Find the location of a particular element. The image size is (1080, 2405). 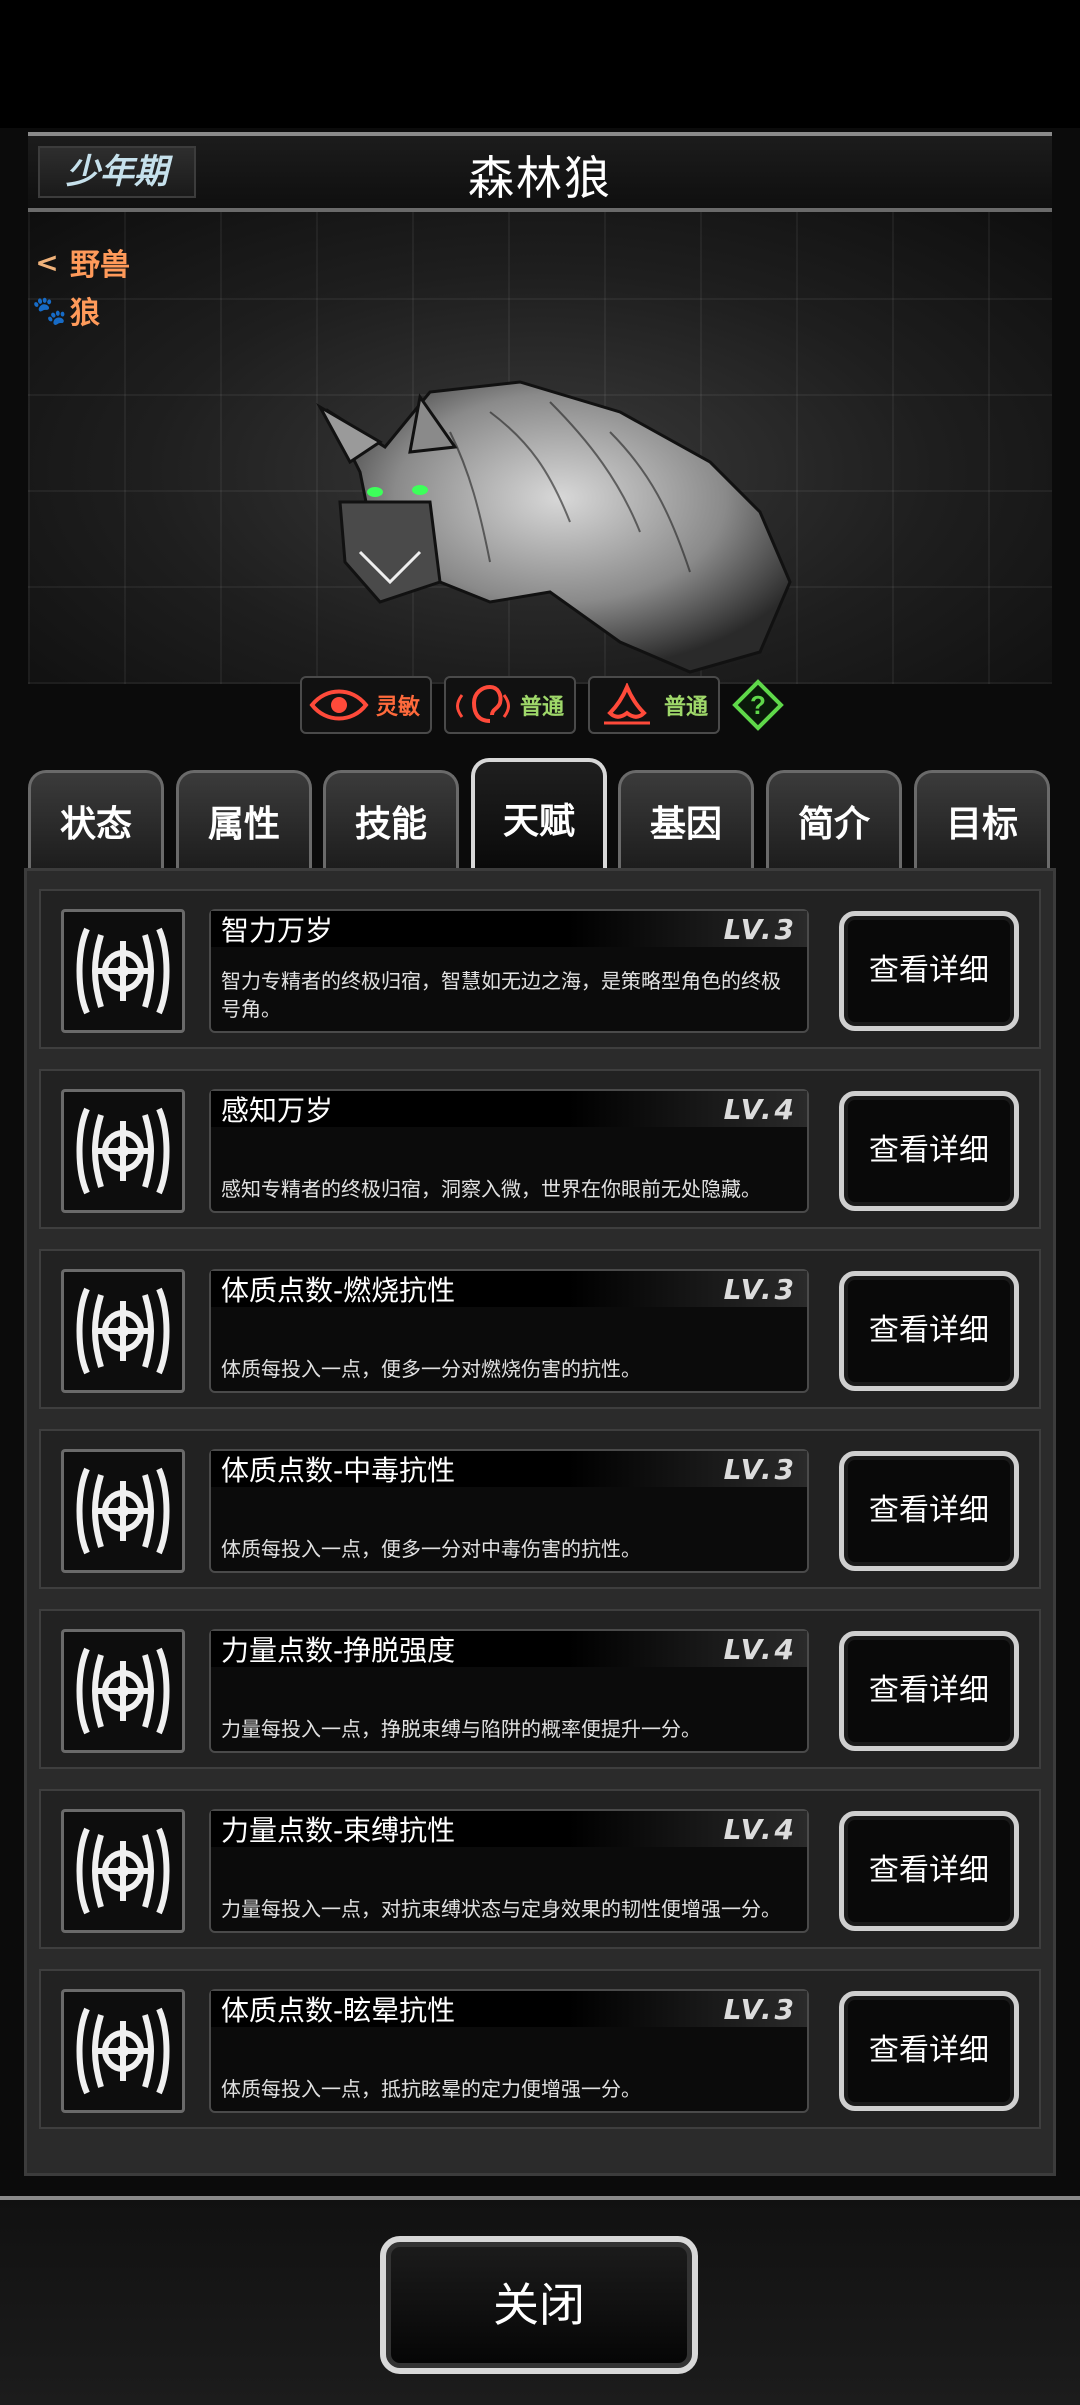

eye-icon is located at coordinates (339, 705).